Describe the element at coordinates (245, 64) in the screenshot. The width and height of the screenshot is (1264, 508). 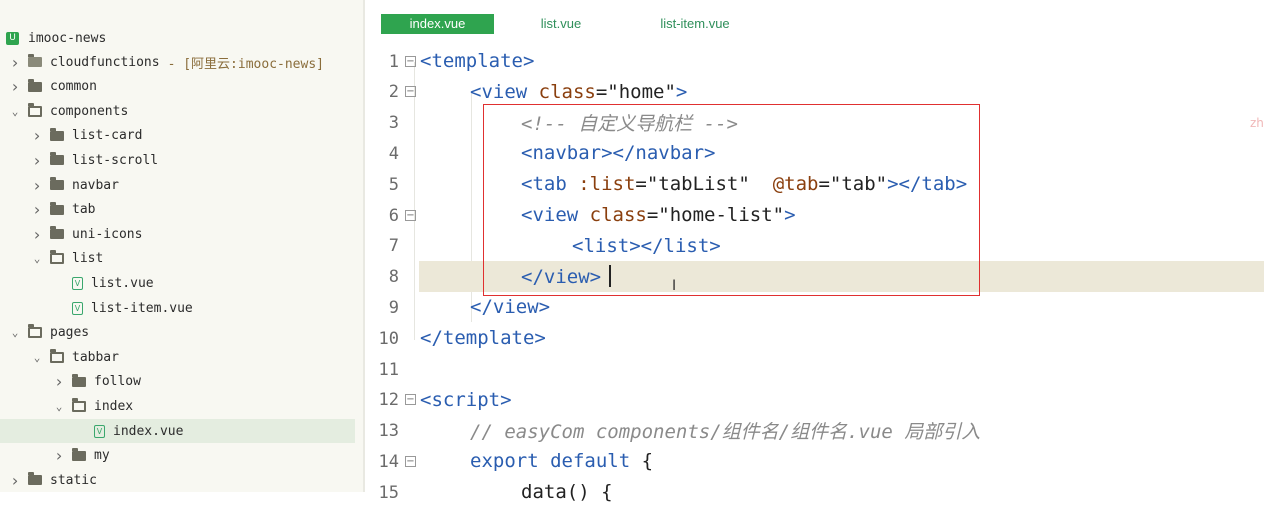
I see `cloud-provider-tag: - [阿里云:imooc-news]` at that location.